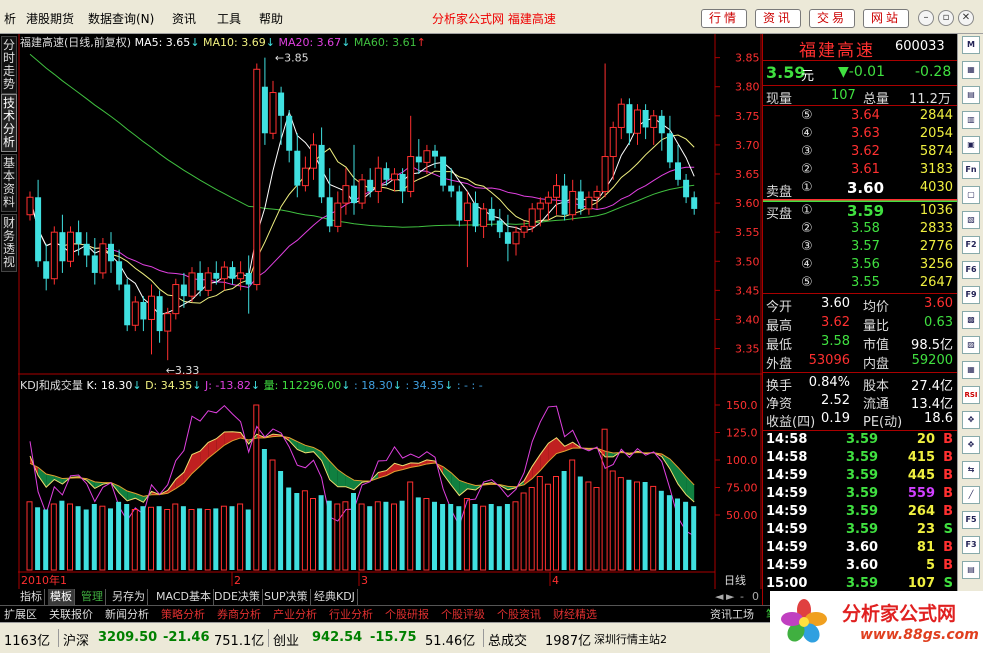 The height and width of the screenshot is (653, 983). Describe the element at coordinates (735, 580) in the screenshot. I see `period-label: 日线` at that location.